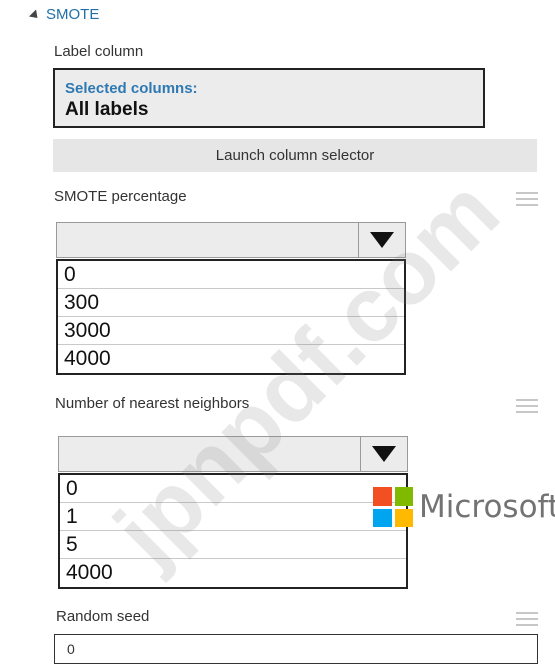 The height and width of the screenshot is (672, 555). What do you see at coordinates (296, 649) in the screenshot?
I see `random-seed-input: 0` at bounding box center [296, 649].